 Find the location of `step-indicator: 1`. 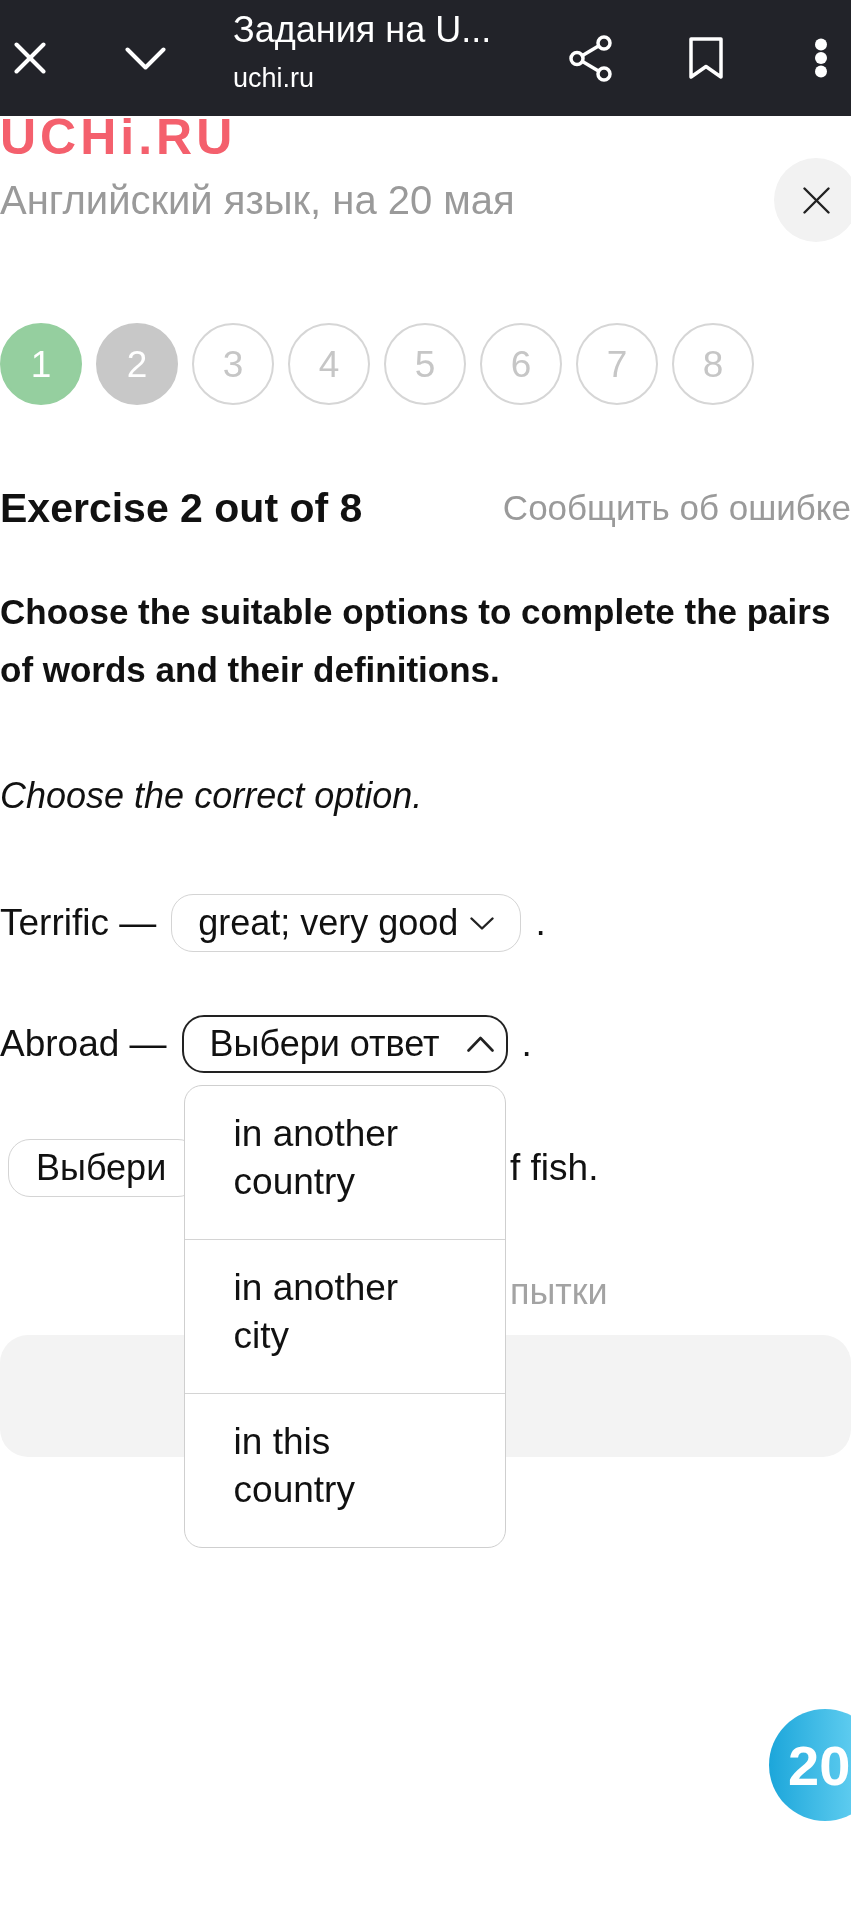

step-indicator: 1 is located at coordinates (41, 364).